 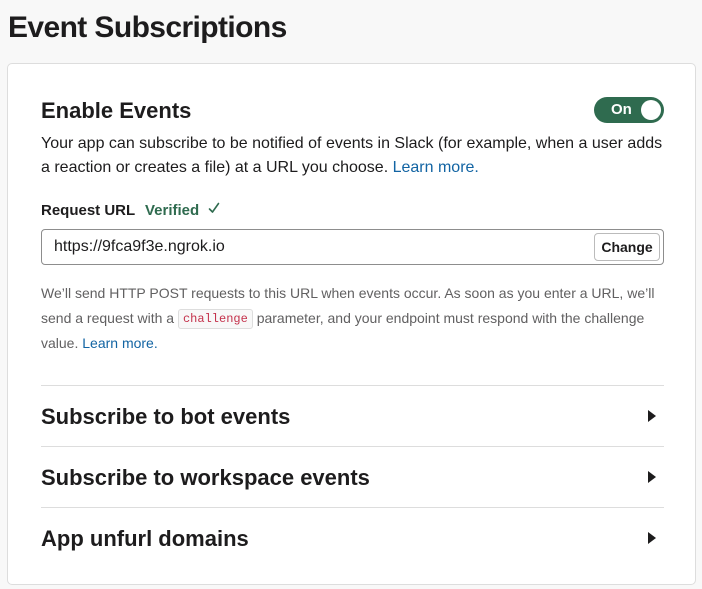 What do you see at coordinates (352, 247) in the screenshot?
I see `request-url-field: https://9fca9f3e.ngrok.io Change` at bounding box center [352, 247].